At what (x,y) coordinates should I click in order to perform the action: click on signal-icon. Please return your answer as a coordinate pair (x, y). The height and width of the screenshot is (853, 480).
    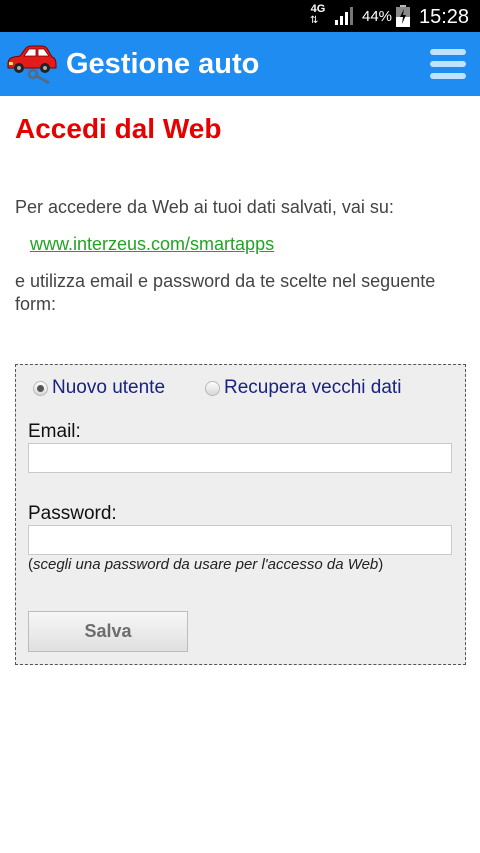
    Looking at the image, I should click on (344, 16).